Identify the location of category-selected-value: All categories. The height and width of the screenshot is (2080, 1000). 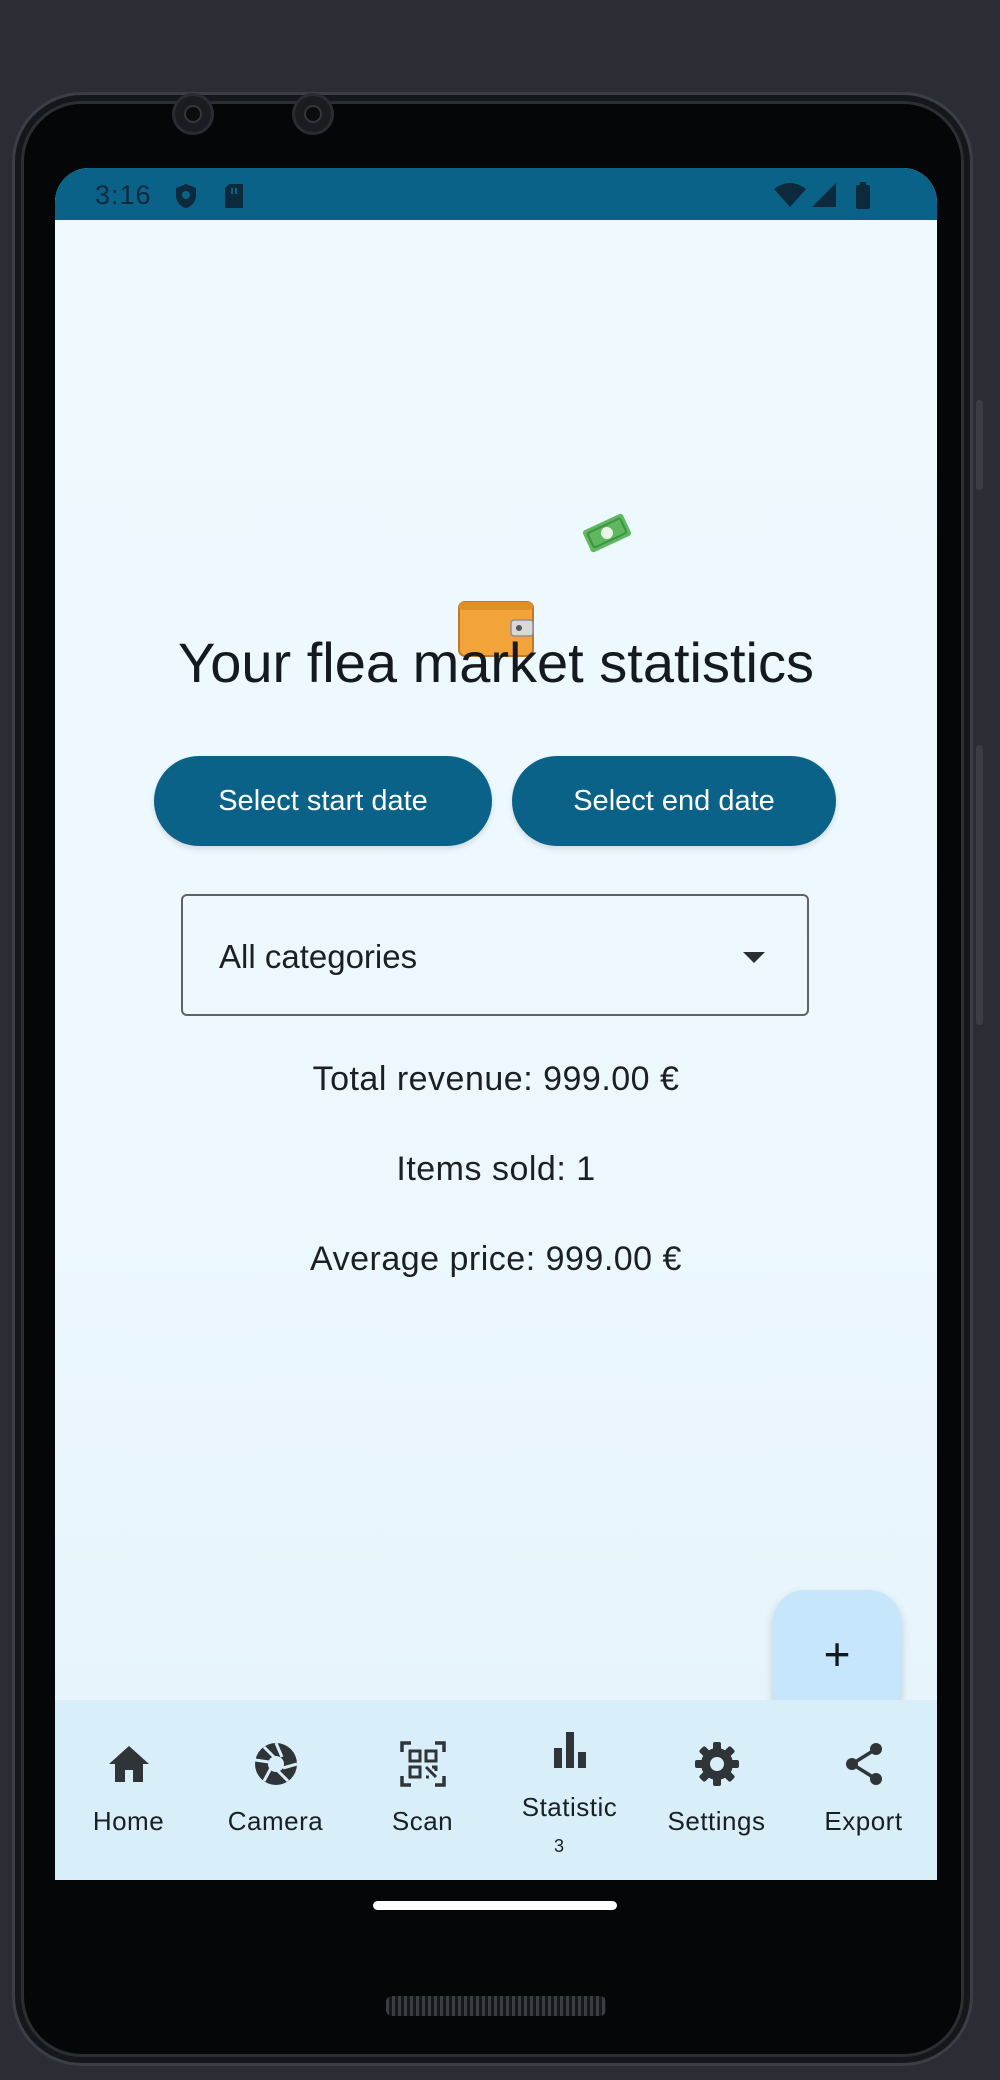
(318, 956).